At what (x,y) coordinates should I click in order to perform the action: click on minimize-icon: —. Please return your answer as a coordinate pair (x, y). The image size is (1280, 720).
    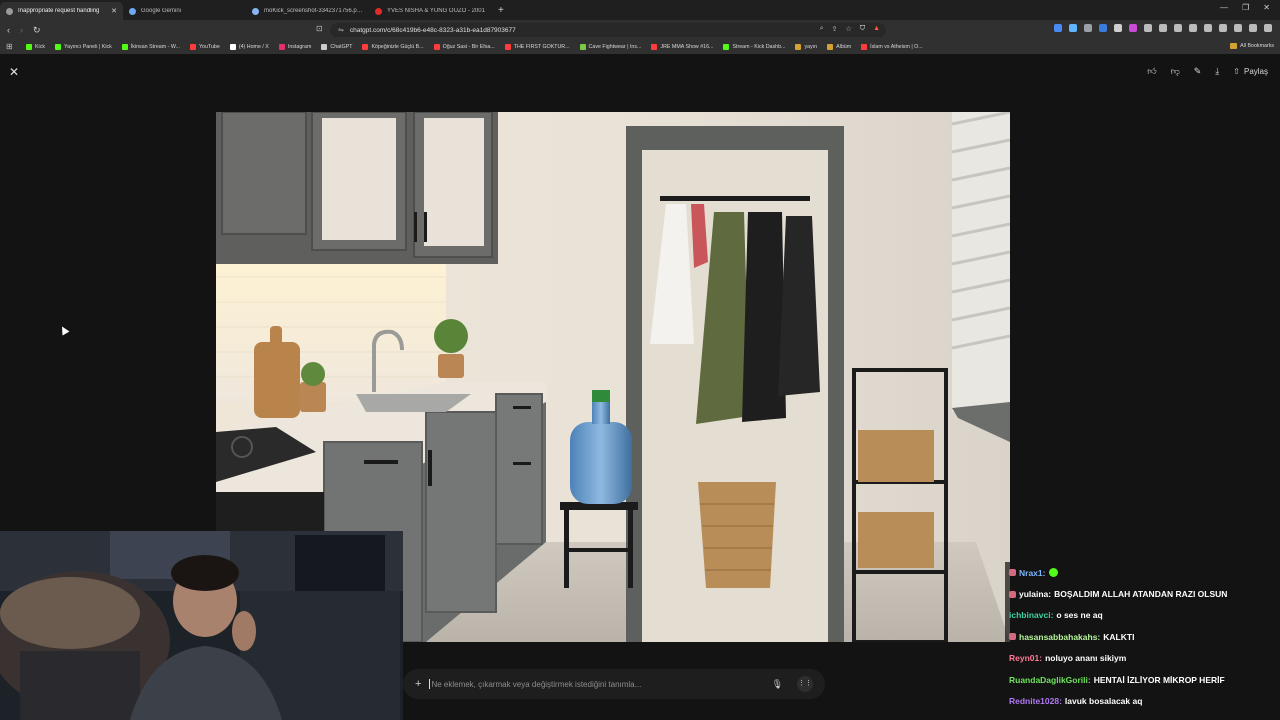
    Looking at the image, I should click on (1224, 7).